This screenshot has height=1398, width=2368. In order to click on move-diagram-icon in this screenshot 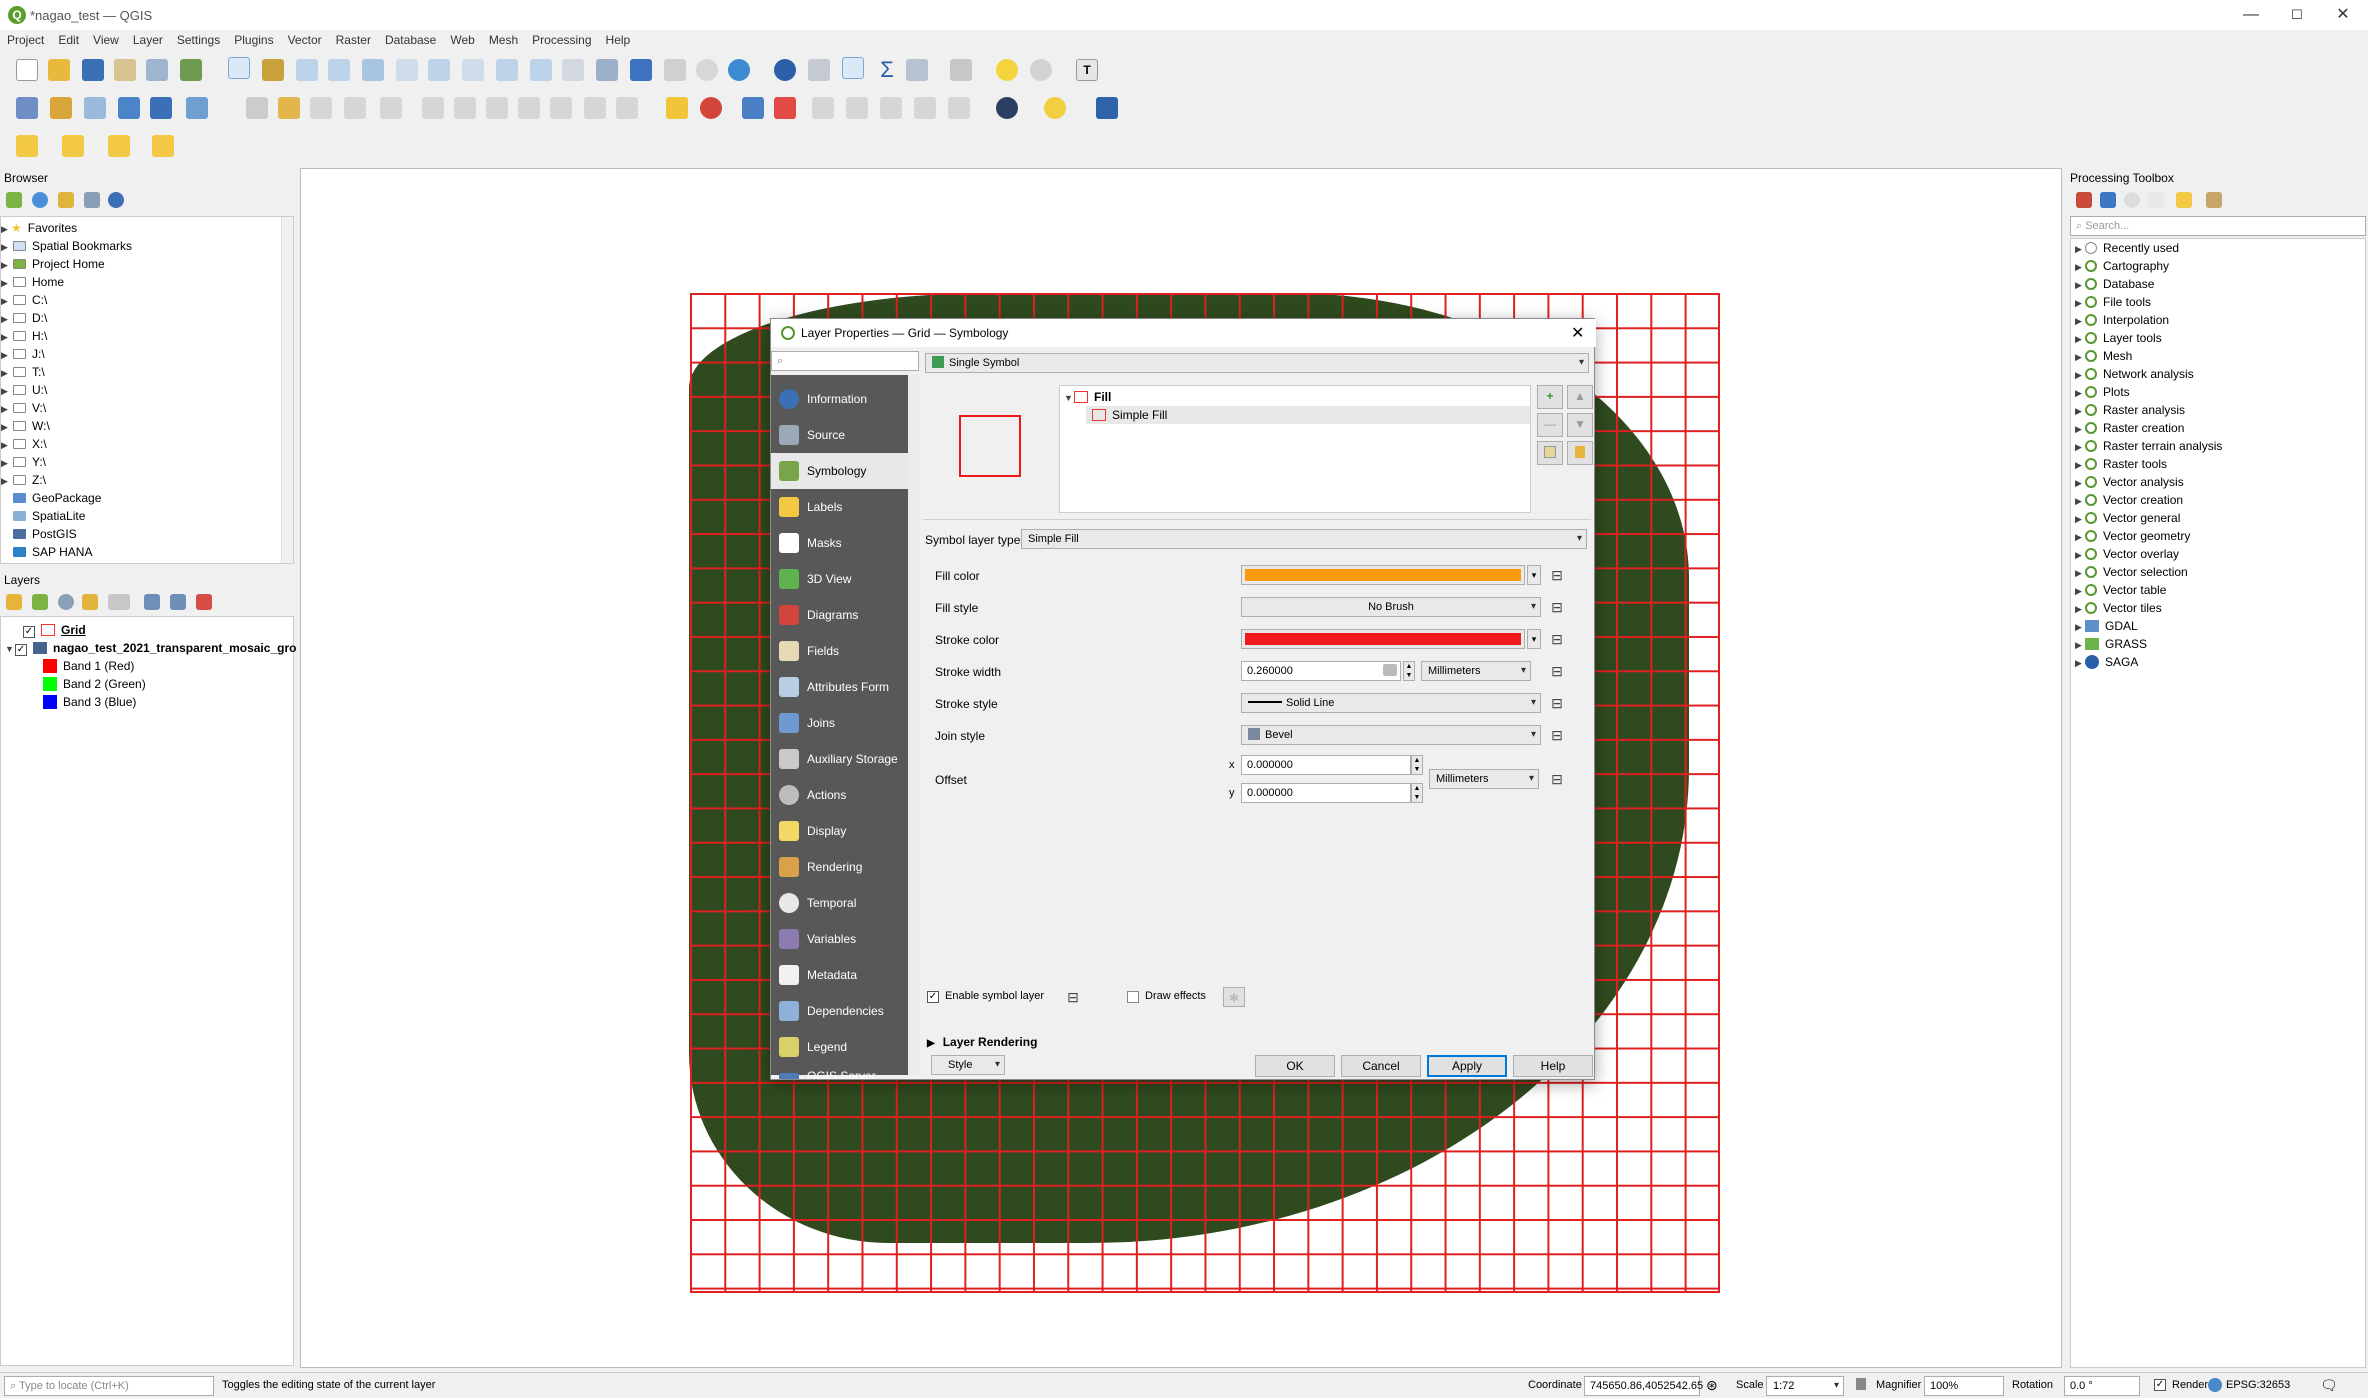, I will do `click(925, 108)`.